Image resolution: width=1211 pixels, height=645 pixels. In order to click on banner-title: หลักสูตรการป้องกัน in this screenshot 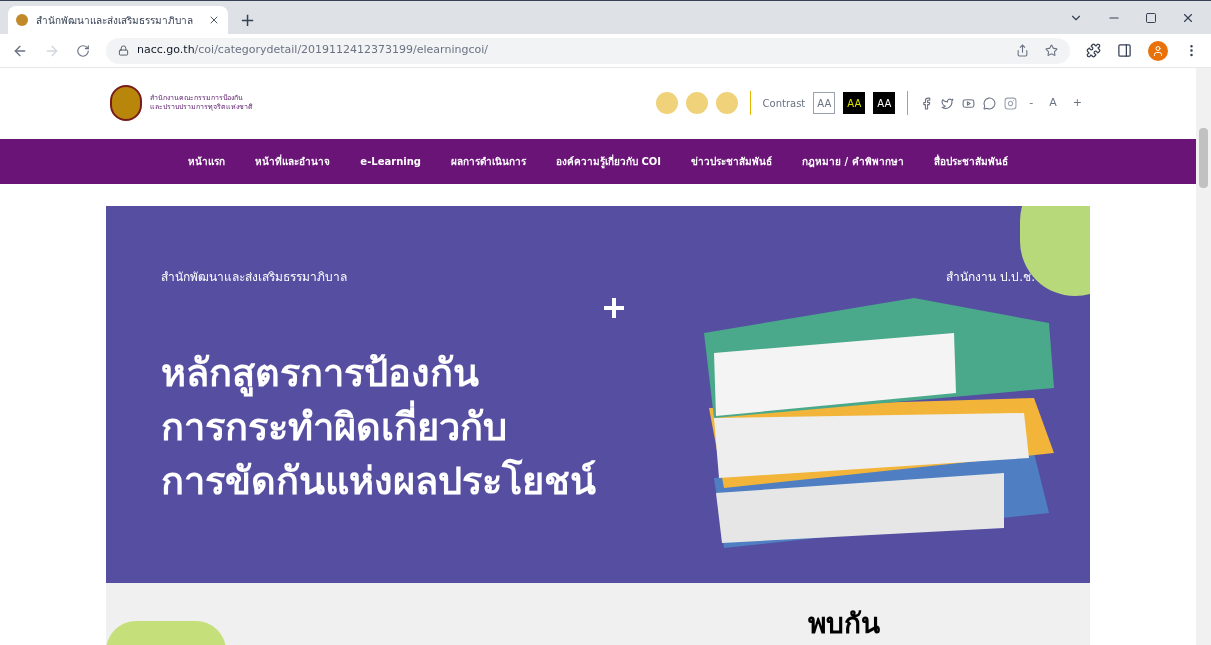, I will do `click(320, 374)`.